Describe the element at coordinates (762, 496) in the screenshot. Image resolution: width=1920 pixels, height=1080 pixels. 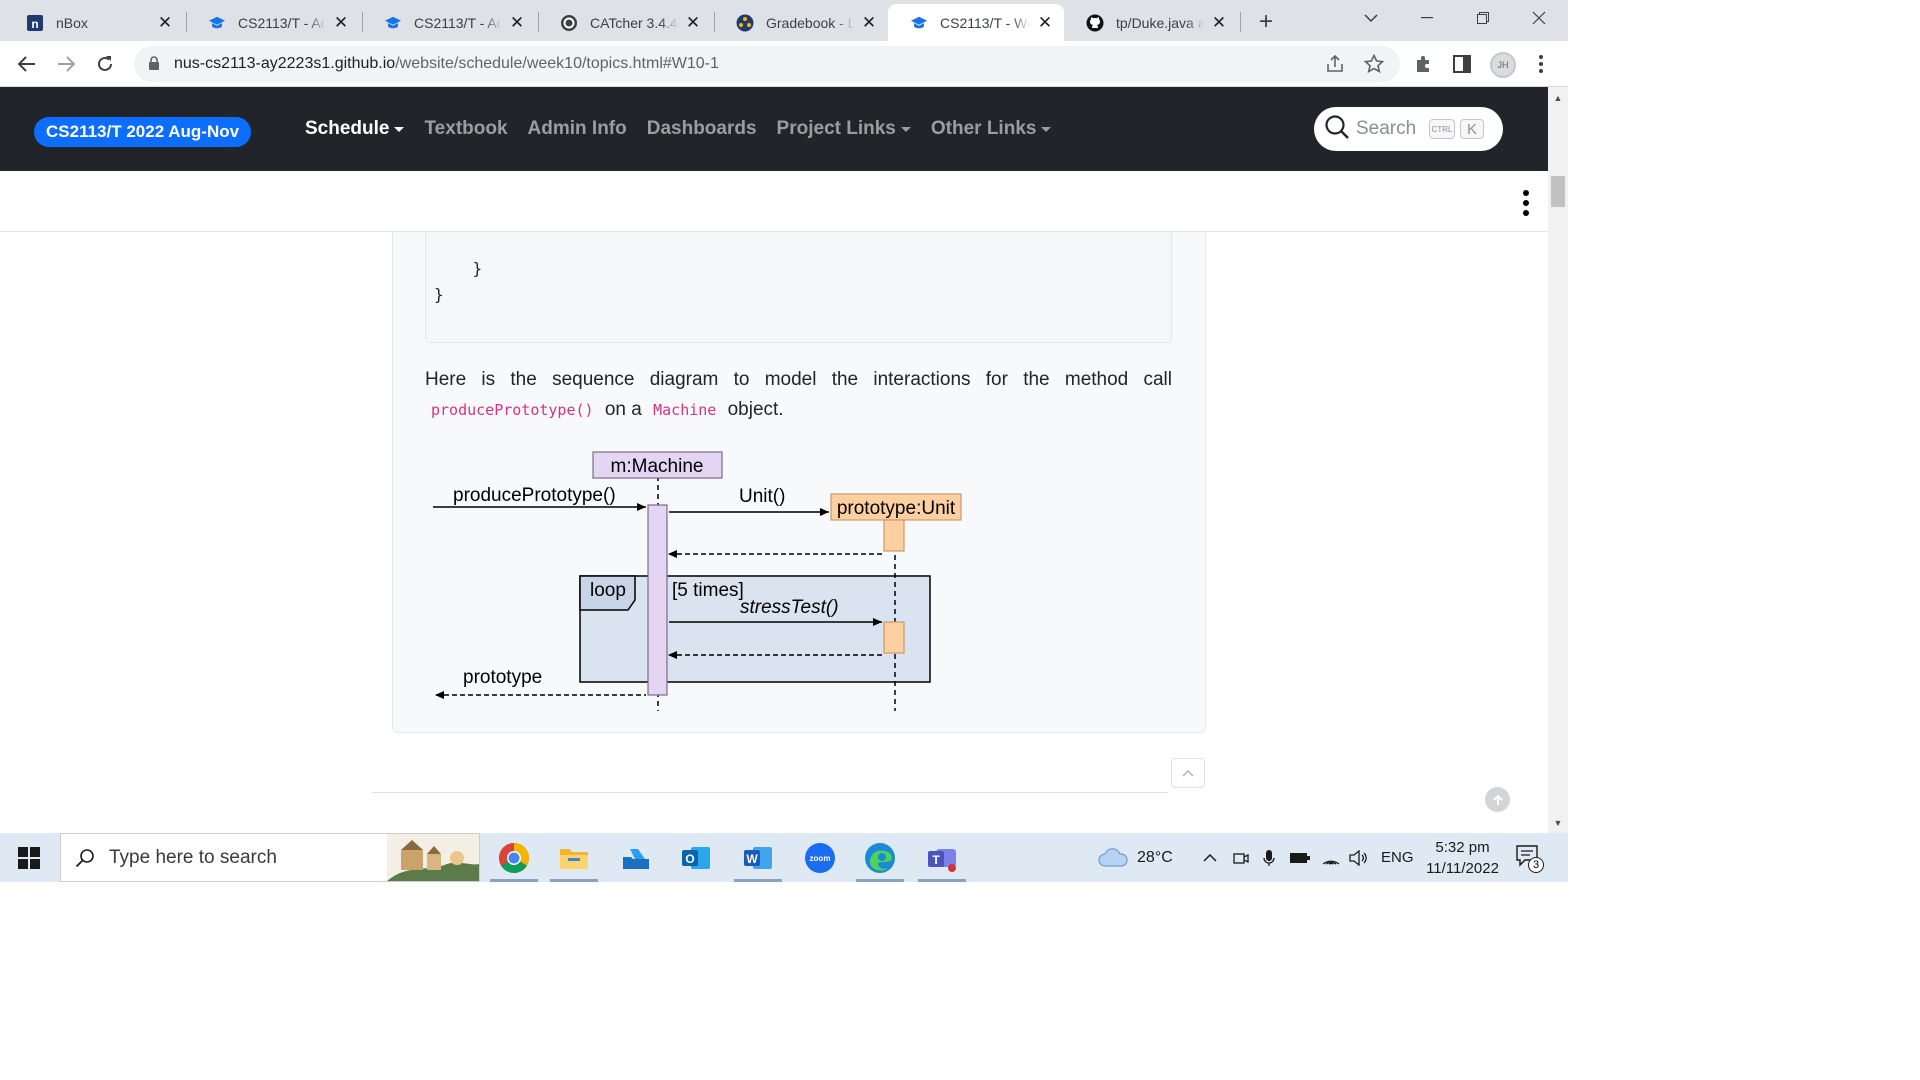
I see `create-label: Unit()` at that location.